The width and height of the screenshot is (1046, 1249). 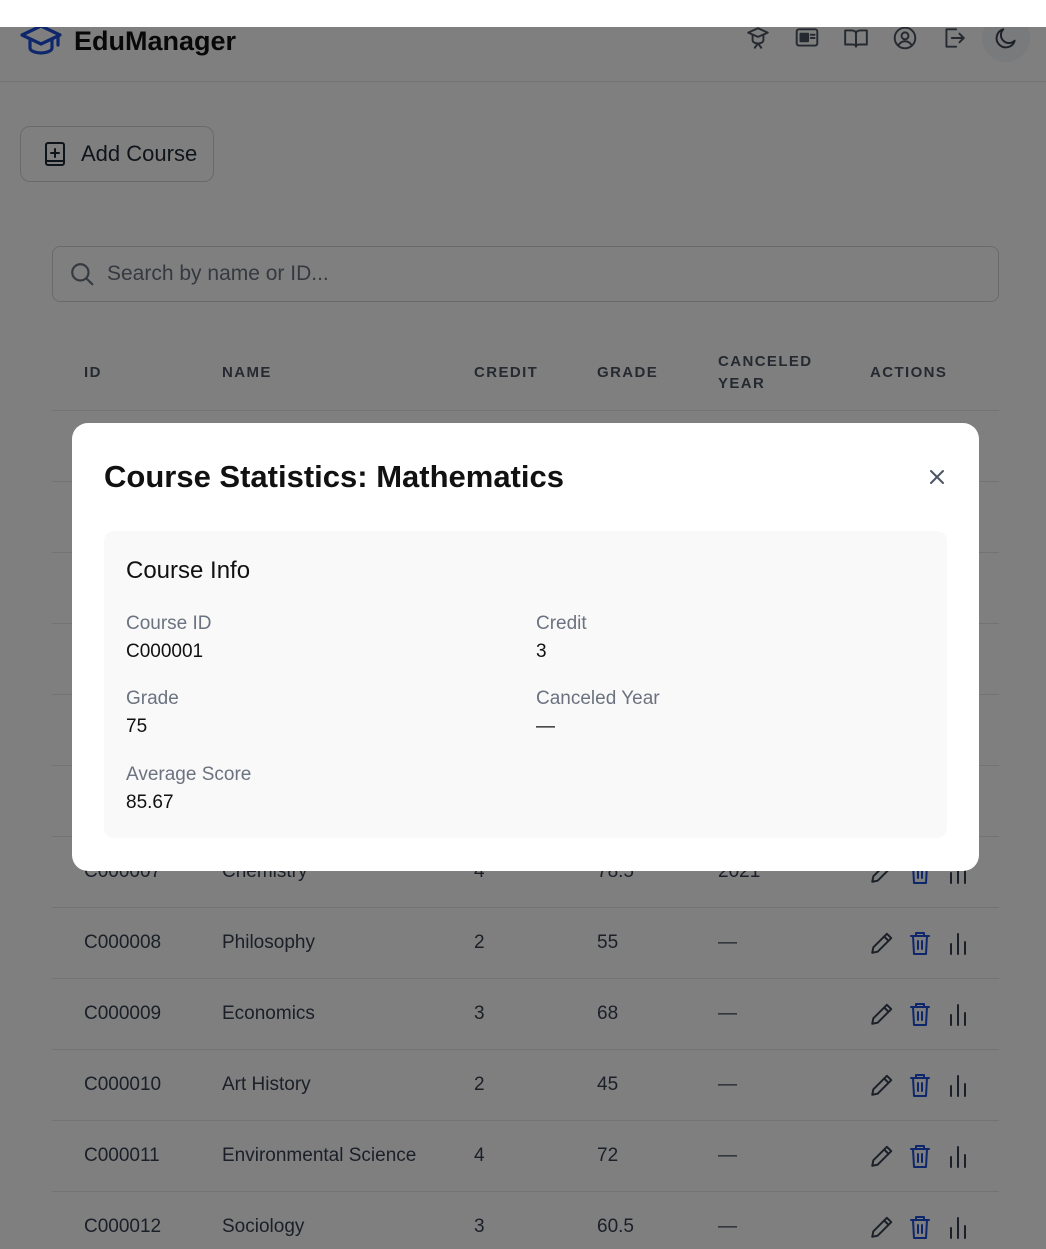 What do you see at coordinates (598, 698) in the screenshot?
I see `canceled-year-label: Canceled Year` at bounding box center [598, 698].